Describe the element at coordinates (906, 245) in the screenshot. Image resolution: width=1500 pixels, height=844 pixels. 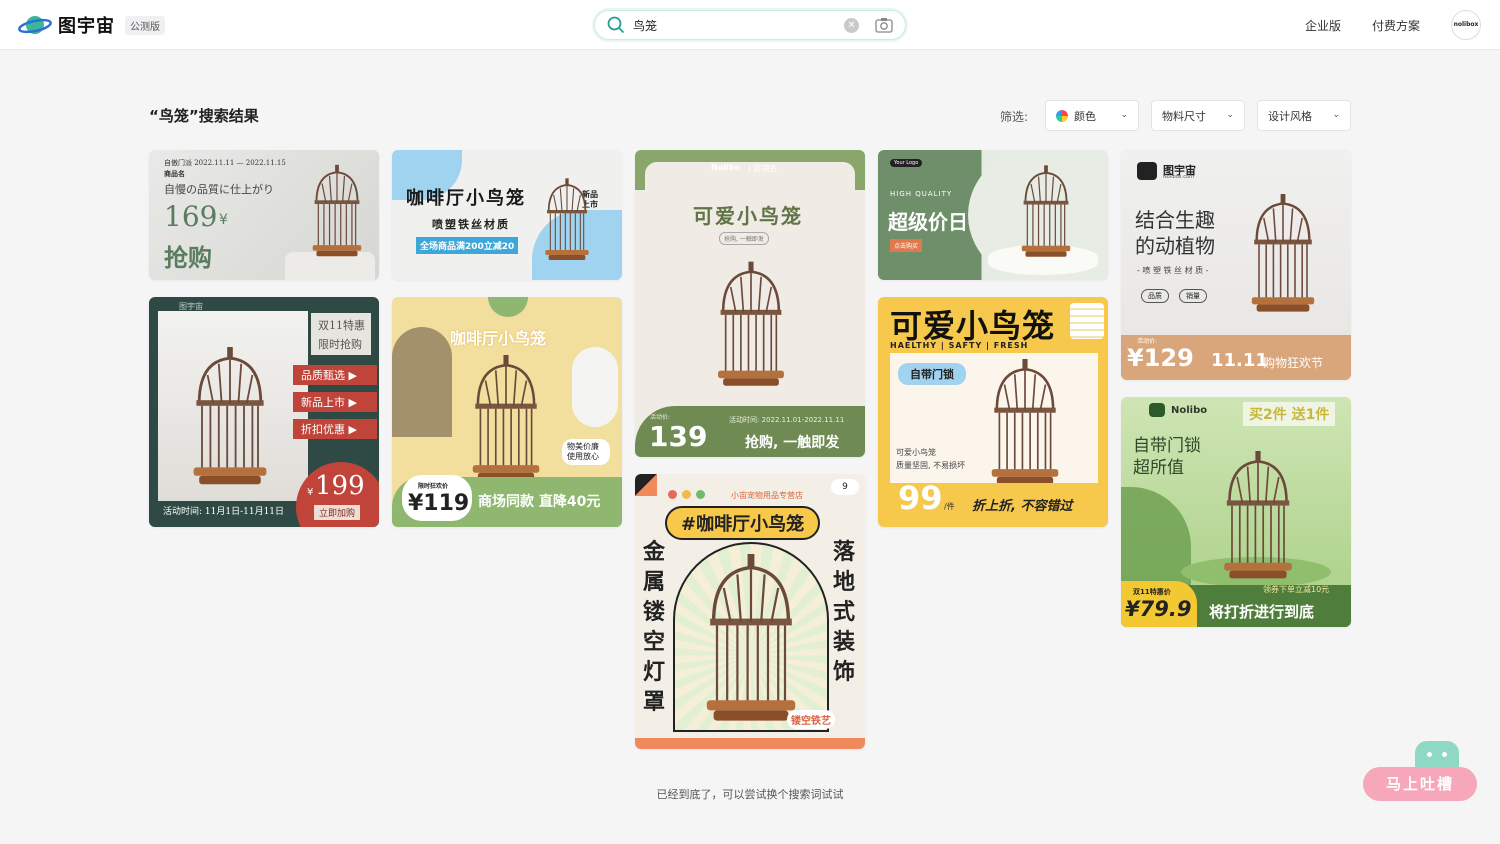
I see `buy-button: 点击购买` at that location.